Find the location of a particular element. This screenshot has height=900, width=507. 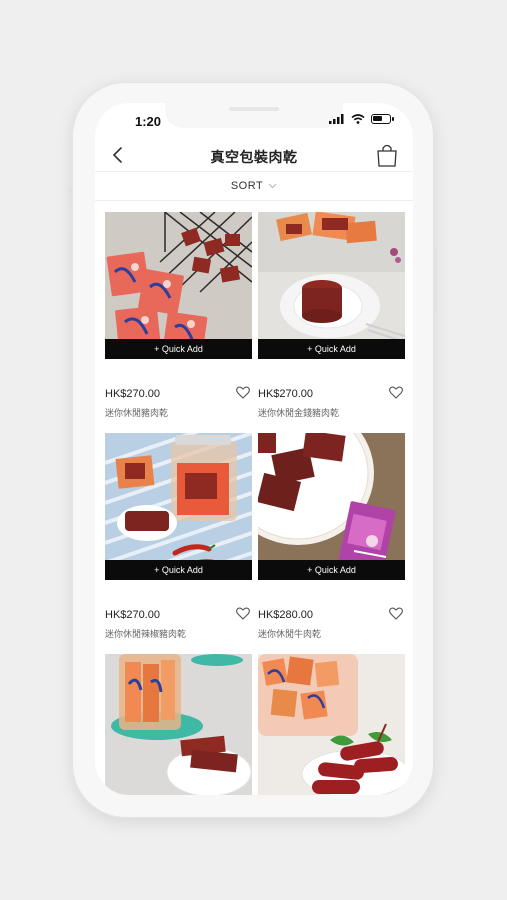

speaker is located at coordinates (254, 109).